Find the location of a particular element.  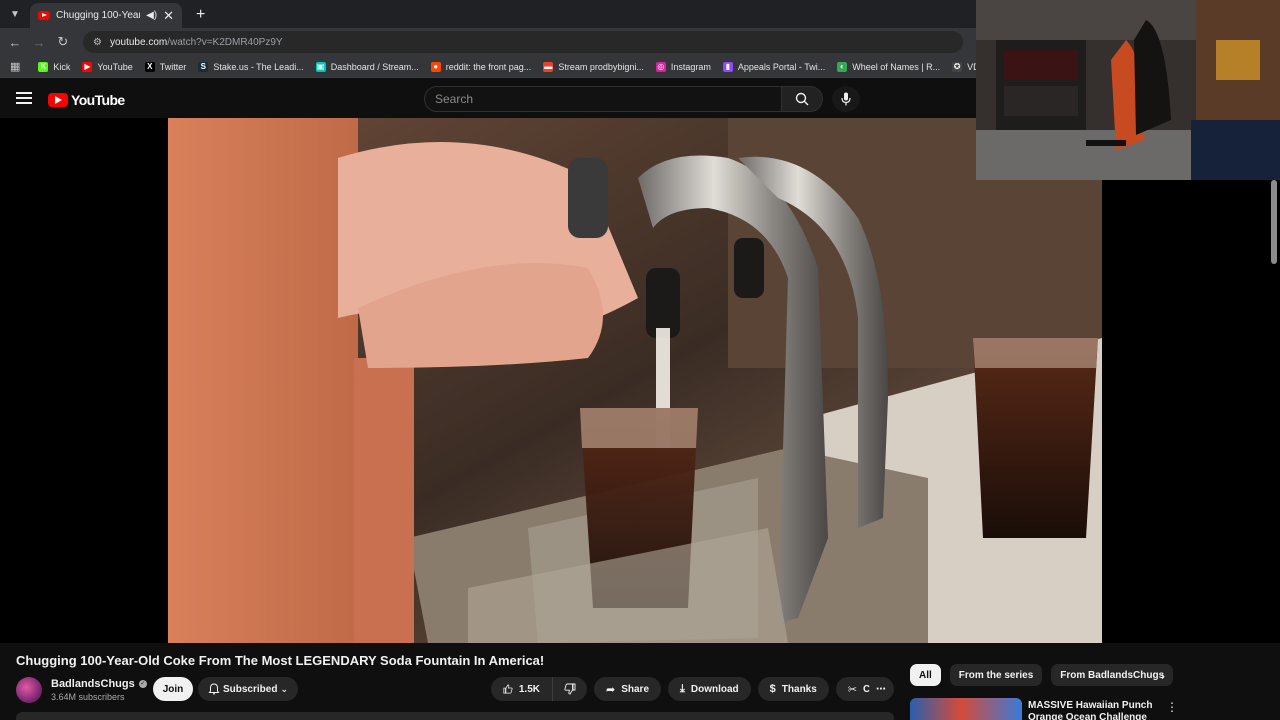

microphone-icon is located at coordinates (846, 99).